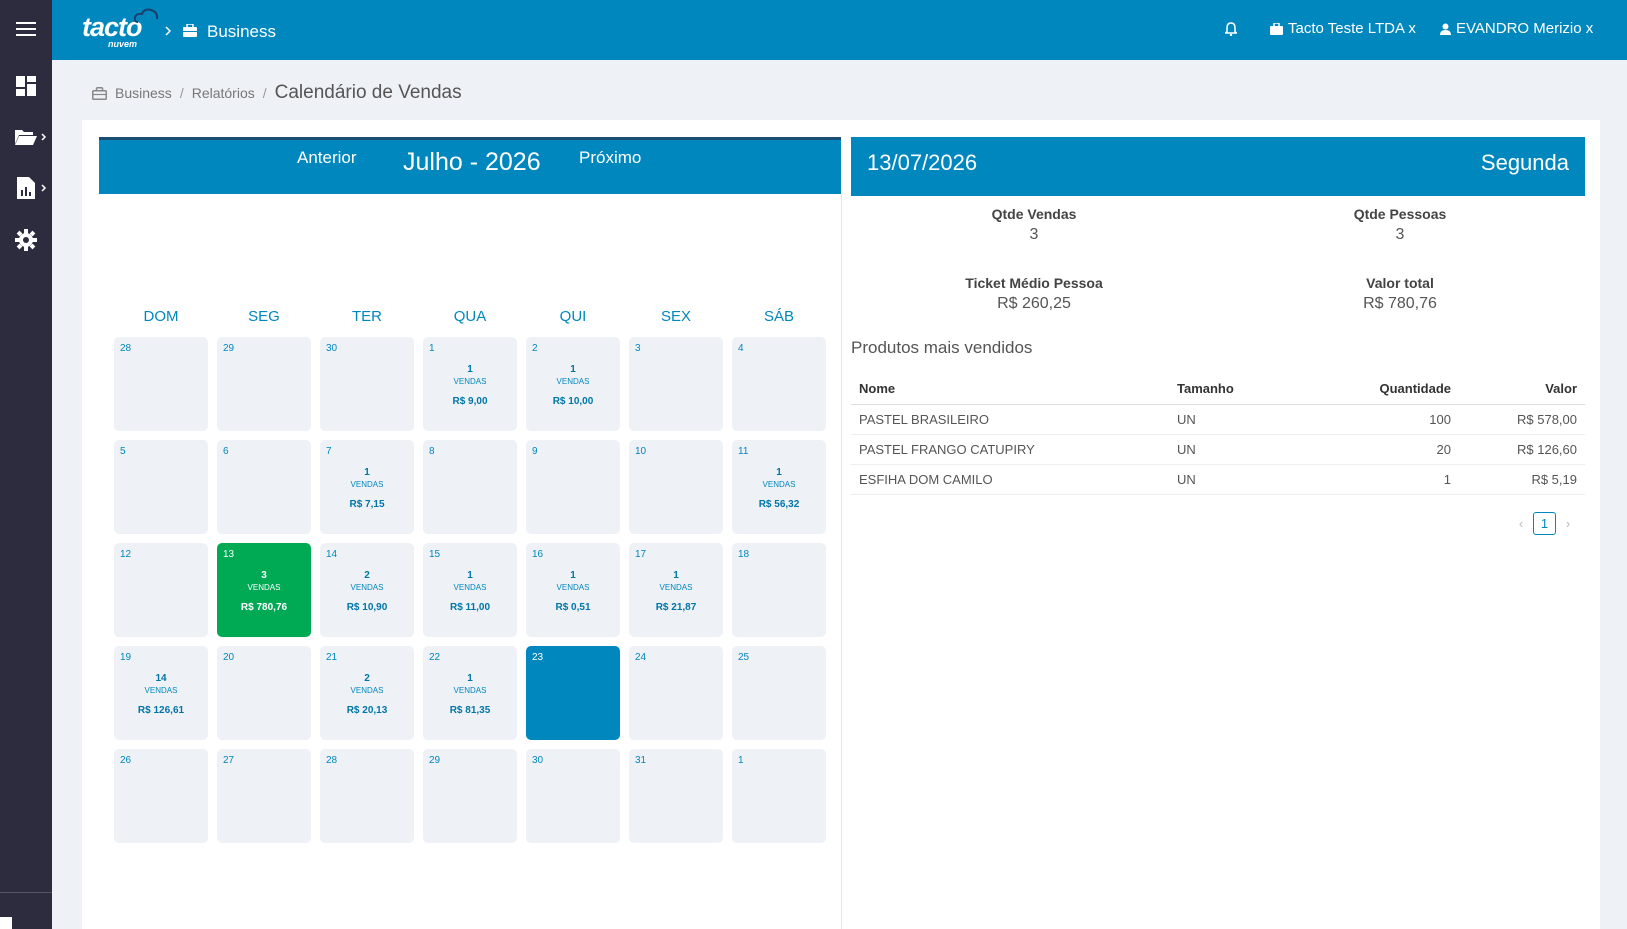  I want to click on day-sales-count: 14, so click(161, 678).